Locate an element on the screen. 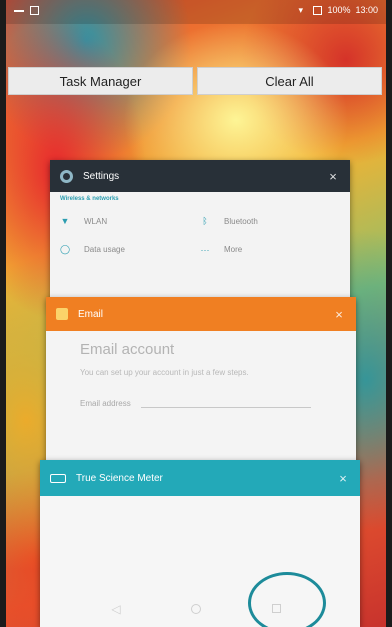 The width and height of the screenshot is (392, 627). card-title-email: Email is located at coordinates (91, 314).